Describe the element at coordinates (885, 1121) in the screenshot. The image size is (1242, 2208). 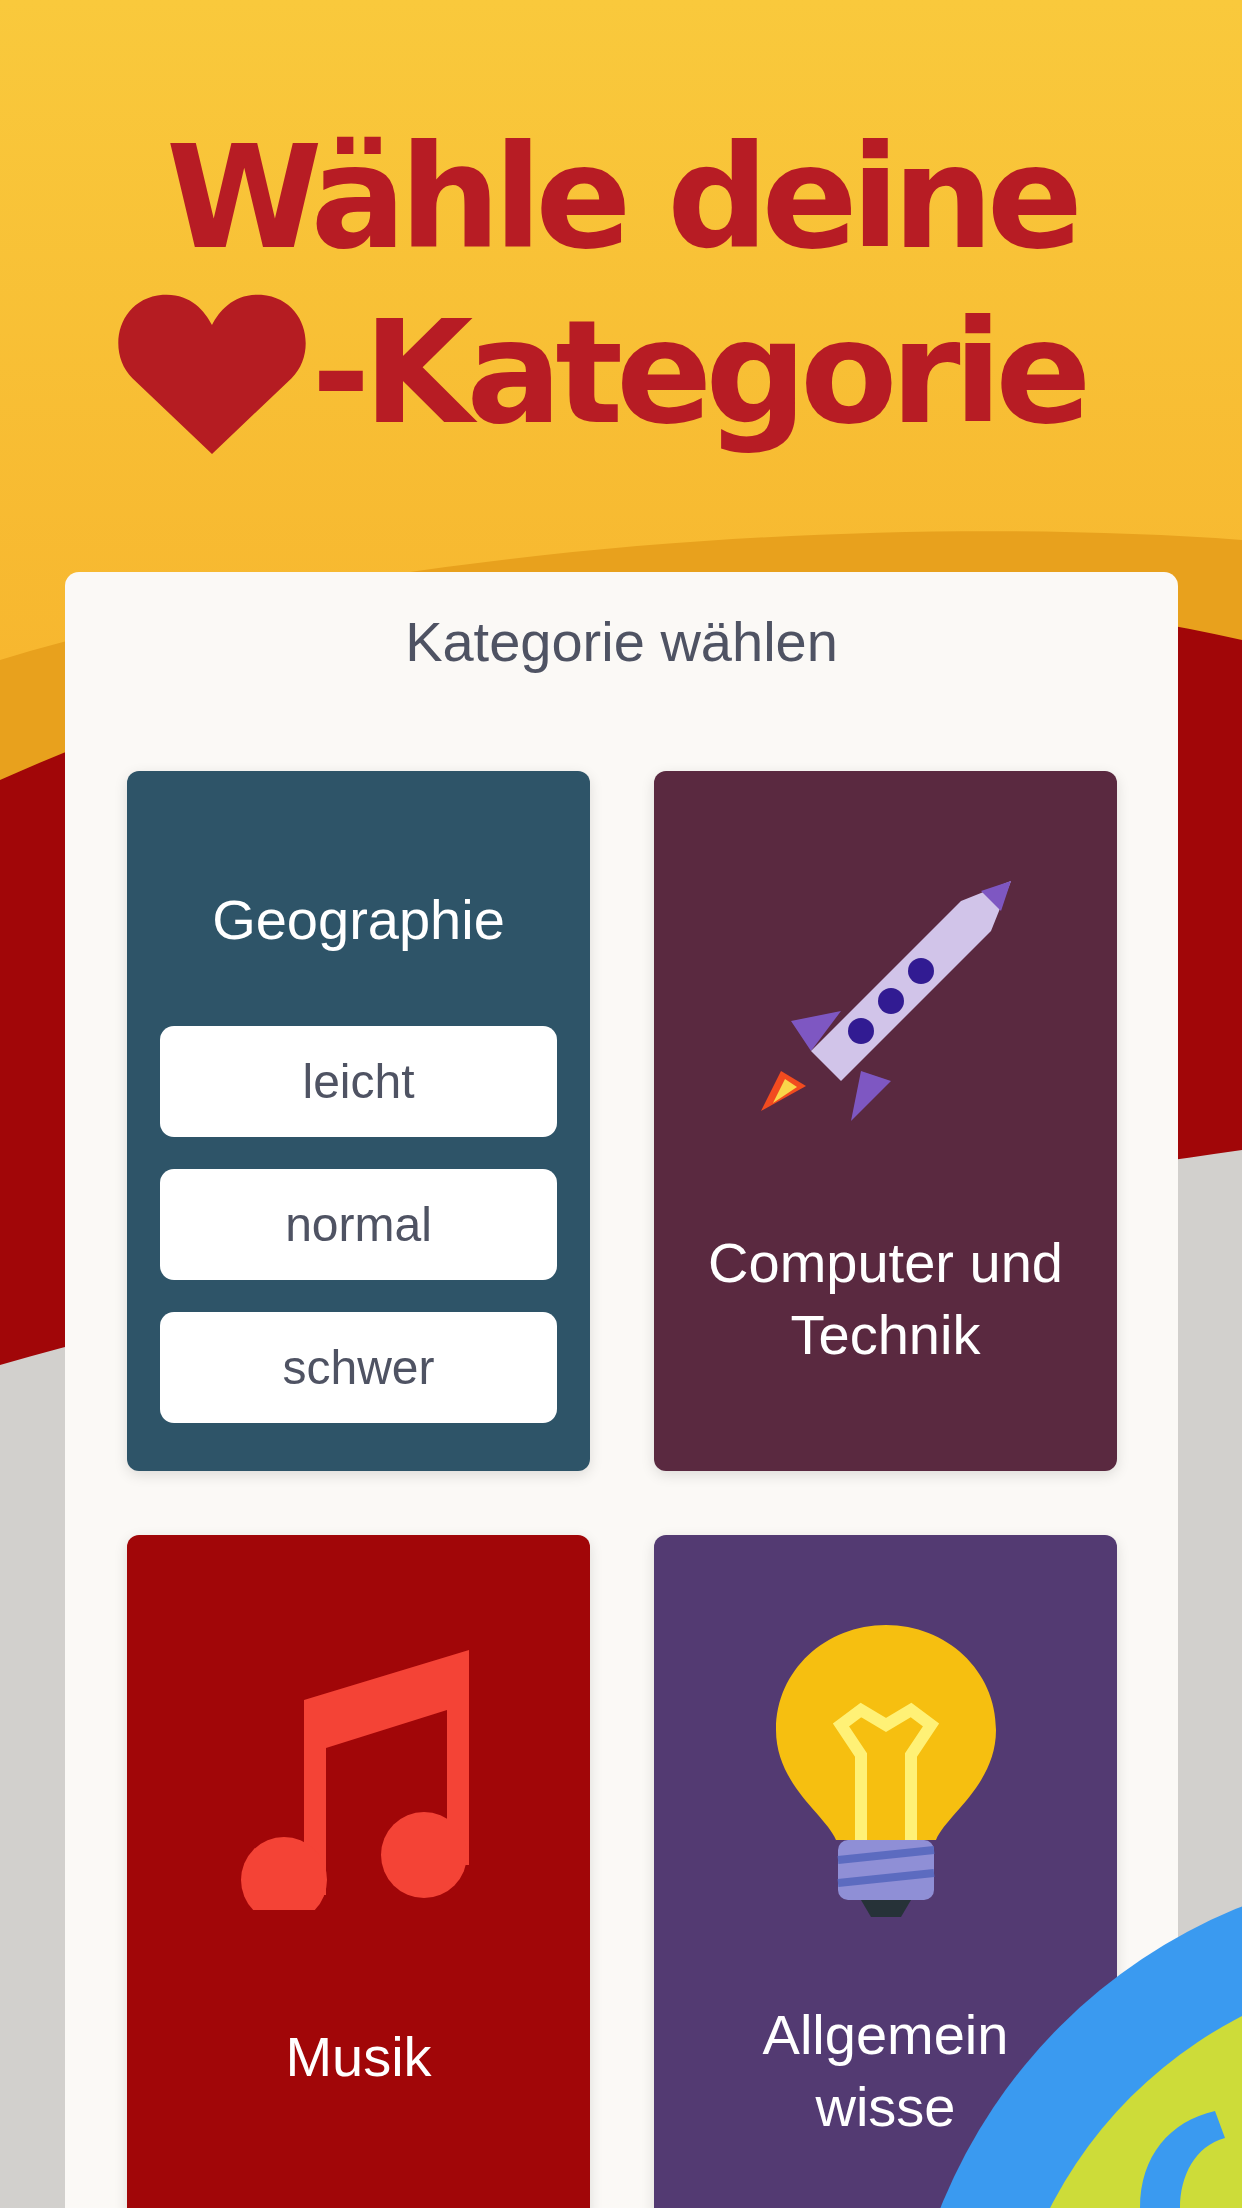
I see `category-tile: Computer und Technik` at that location.